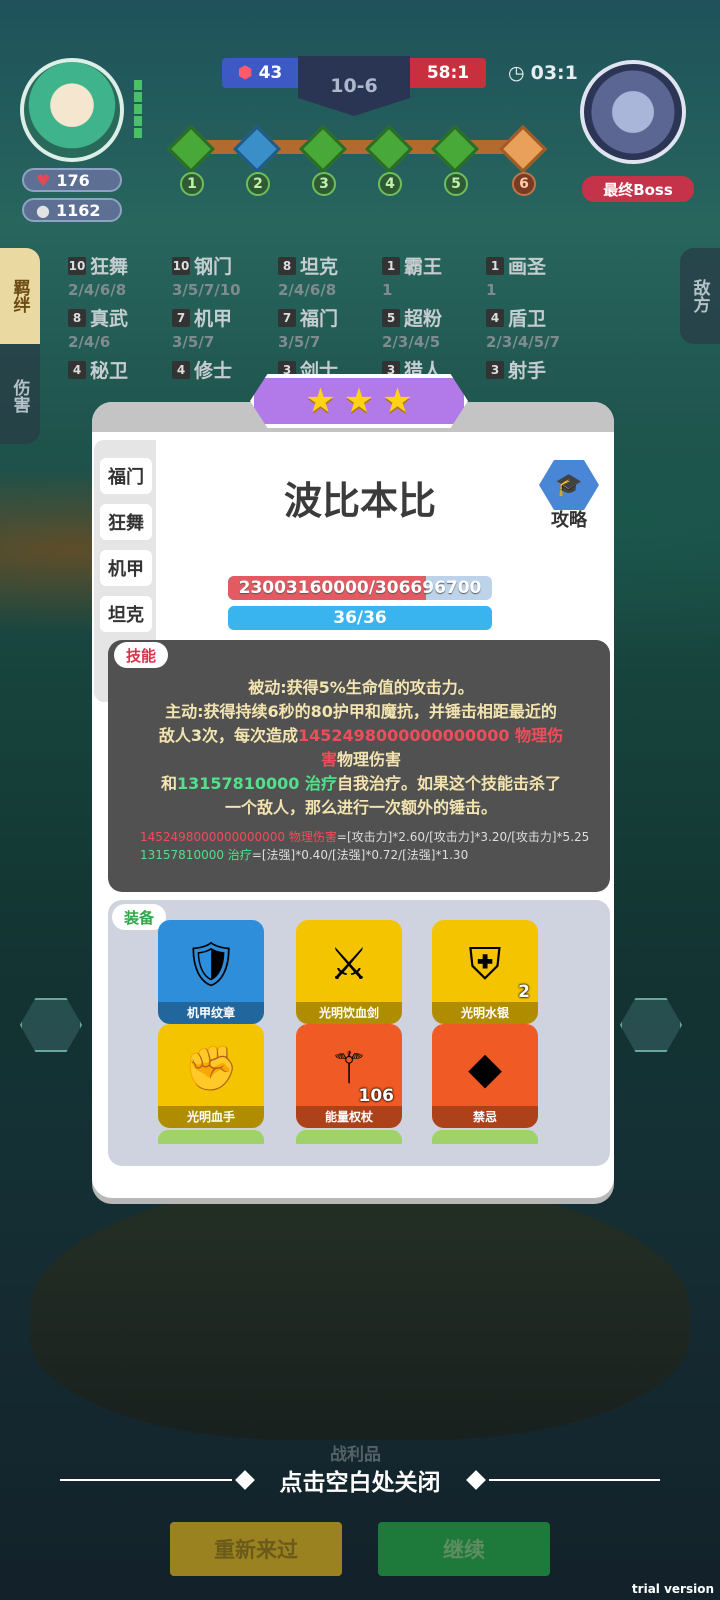 The height and width of the screenshot is (1600, 720). Describe the element at coordinates (638, 189) in the screenshot. I see `boss-label: 最终Boss` at that location.